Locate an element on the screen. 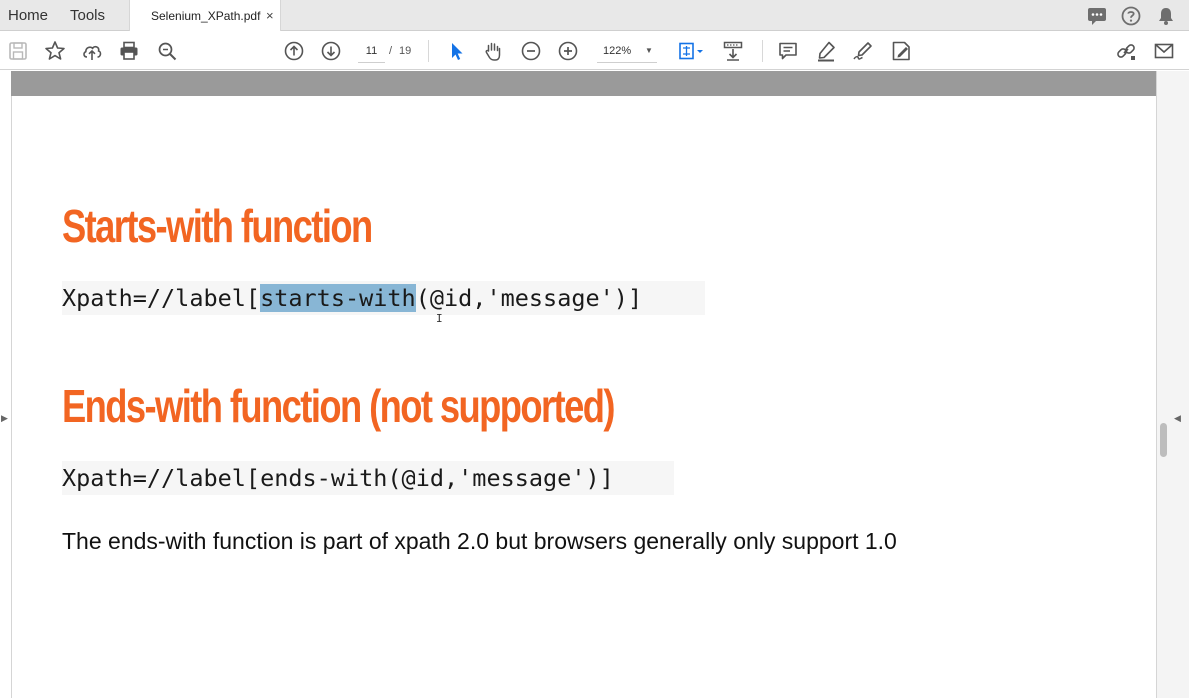 This screenshot has height=698, width=1189. code-prefix: Xpath=//label[ is located at coordinates (161, 298).